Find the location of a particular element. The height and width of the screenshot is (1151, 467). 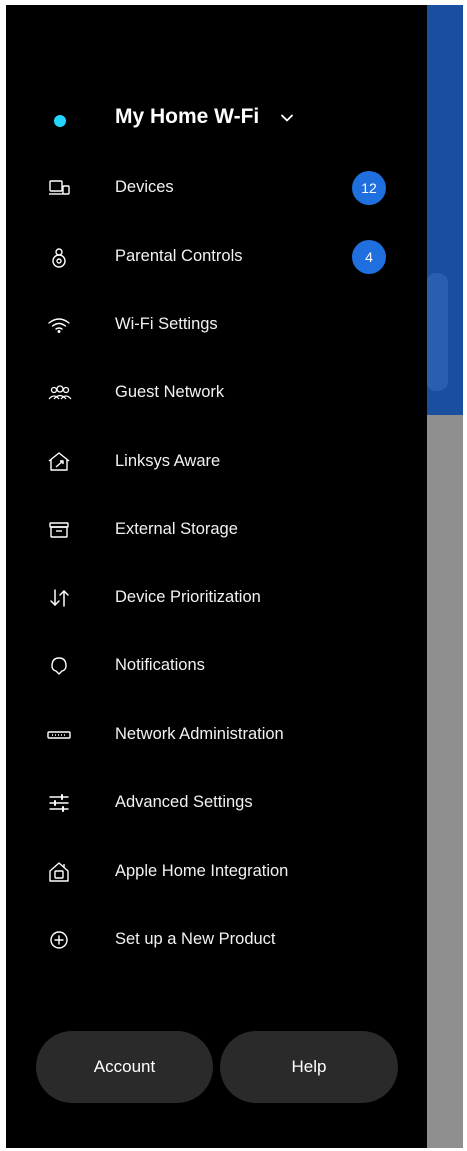

menu-item-label: Set up a New Product is located at coordinates (195, 939).